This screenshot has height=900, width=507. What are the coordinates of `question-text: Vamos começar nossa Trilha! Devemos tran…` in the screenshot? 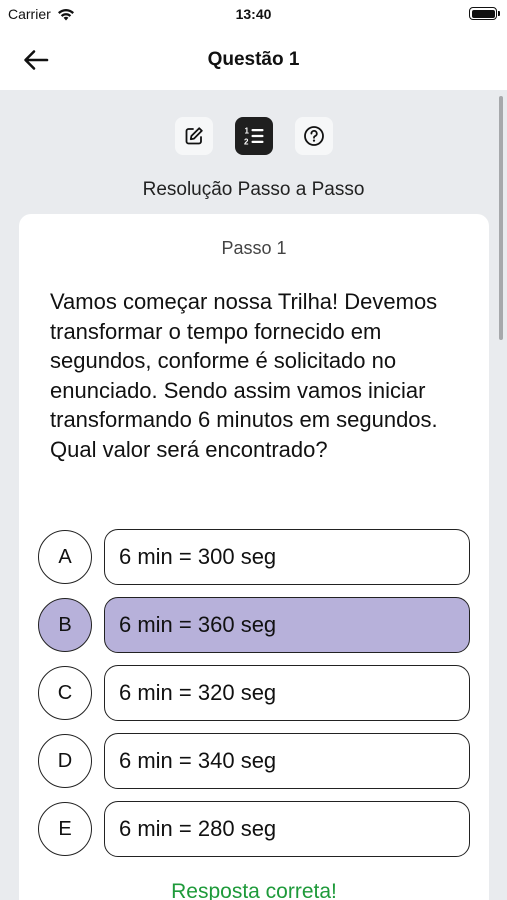 It's located at (244, 375).